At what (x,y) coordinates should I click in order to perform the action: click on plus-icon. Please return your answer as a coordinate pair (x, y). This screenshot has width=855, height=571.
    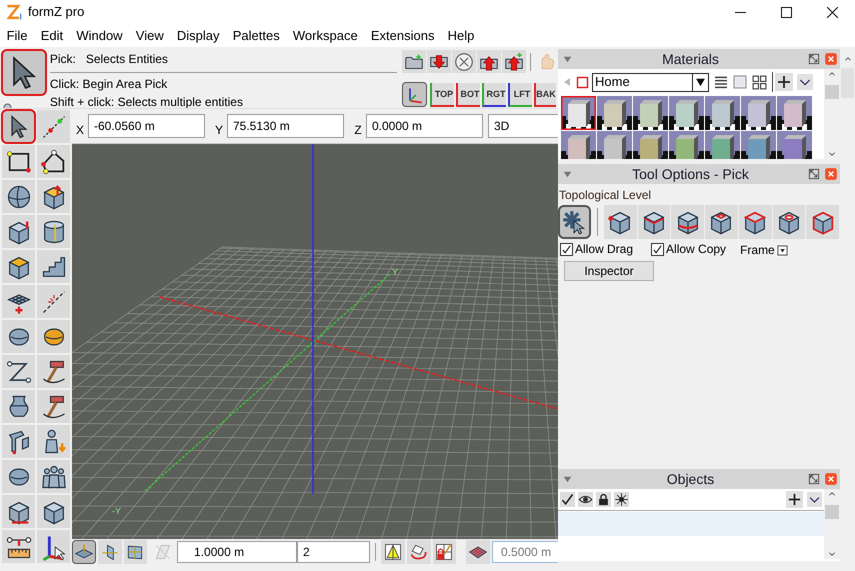
    Looking at the image, I should click on (794, 499).